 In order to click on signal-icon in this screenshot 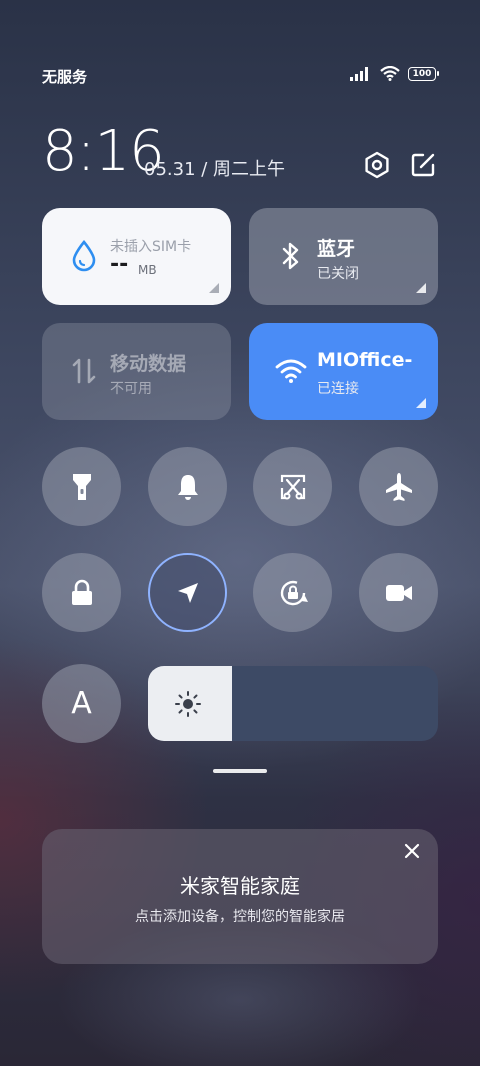, I will do `click(359, 73)`.